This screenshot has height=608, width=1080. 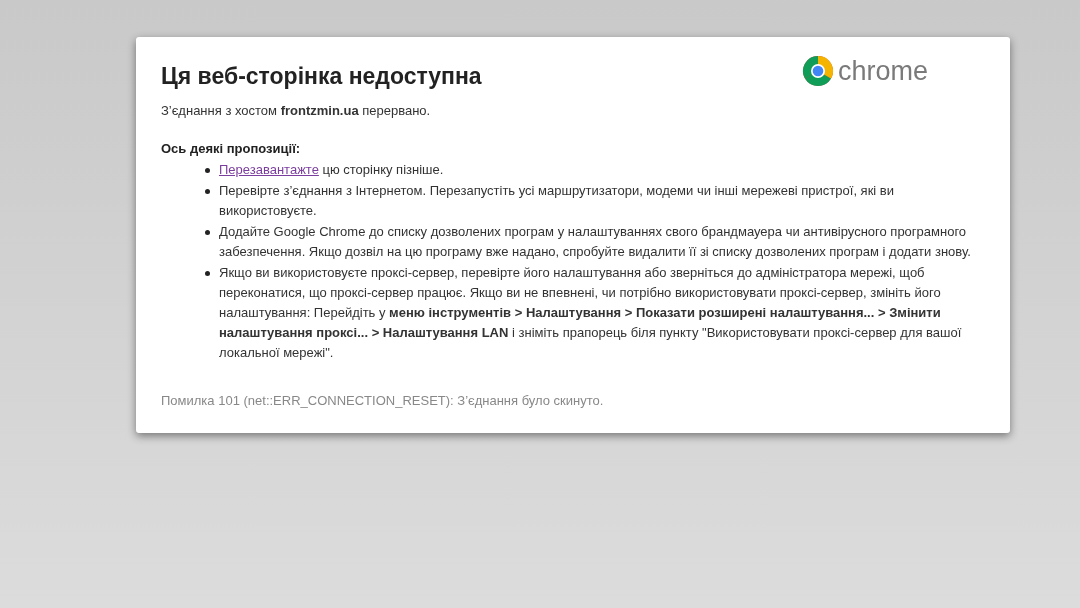 I want to click on suggestion-text: цю сторінку пізніше., so click(x=382, y=170).